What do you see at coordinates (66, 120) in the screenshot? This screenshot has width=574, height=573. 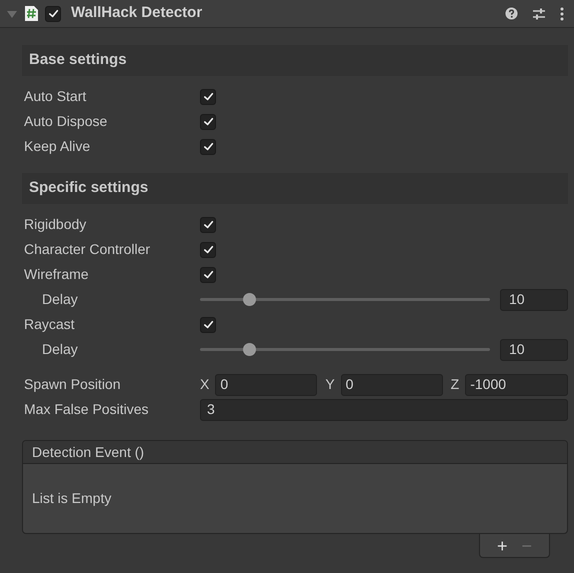 I see `field-label: Auto Dispose` at bounding box center [66, 120].